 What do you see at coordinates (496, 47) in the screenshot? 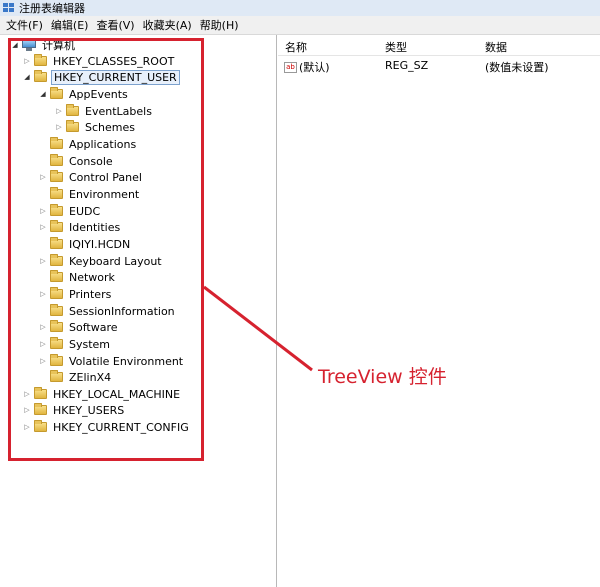
I see `column-header-data: 数据` at bounding box center [496, 47].